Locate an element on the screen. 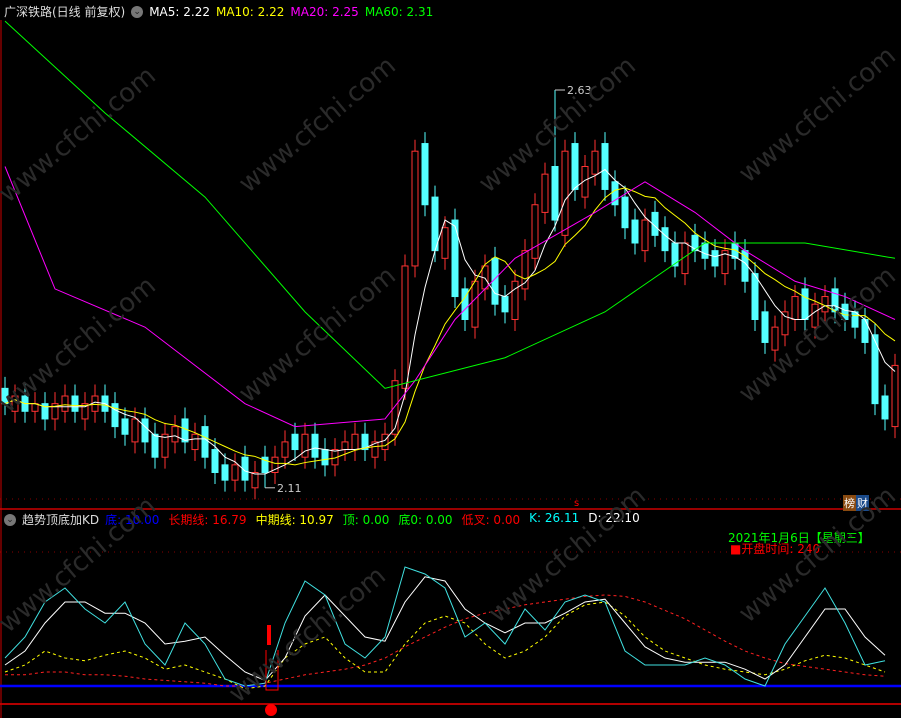 The width and height of the screenshot is (901, 718). signal-mark: s is located at coordinates (576, 503).